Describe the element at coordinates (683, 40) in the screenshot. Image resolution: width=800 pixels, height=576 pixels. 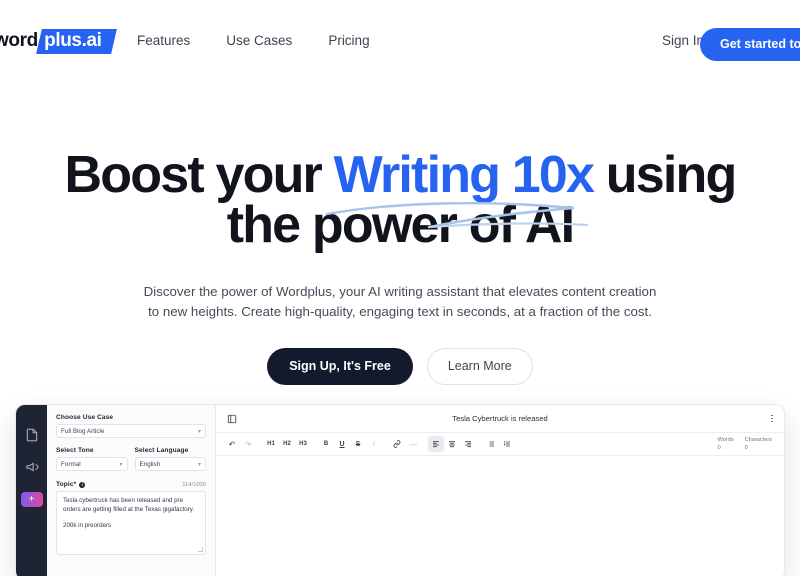
I see `sign-in-link: Sign In` at that location.